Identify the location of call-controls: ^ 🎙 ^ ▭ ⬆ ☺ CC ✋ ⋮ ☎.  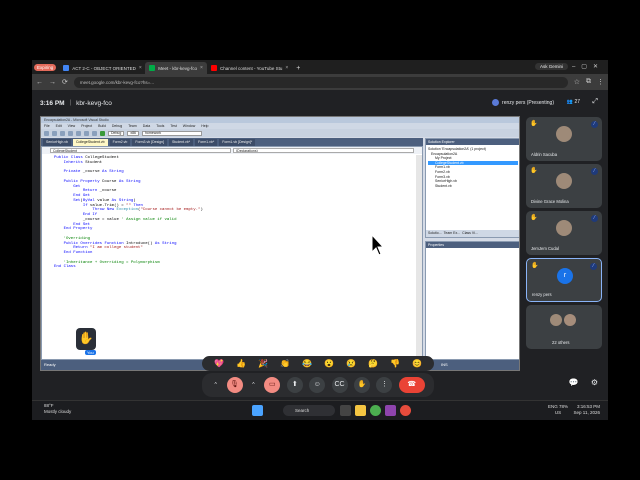
(318, 385).